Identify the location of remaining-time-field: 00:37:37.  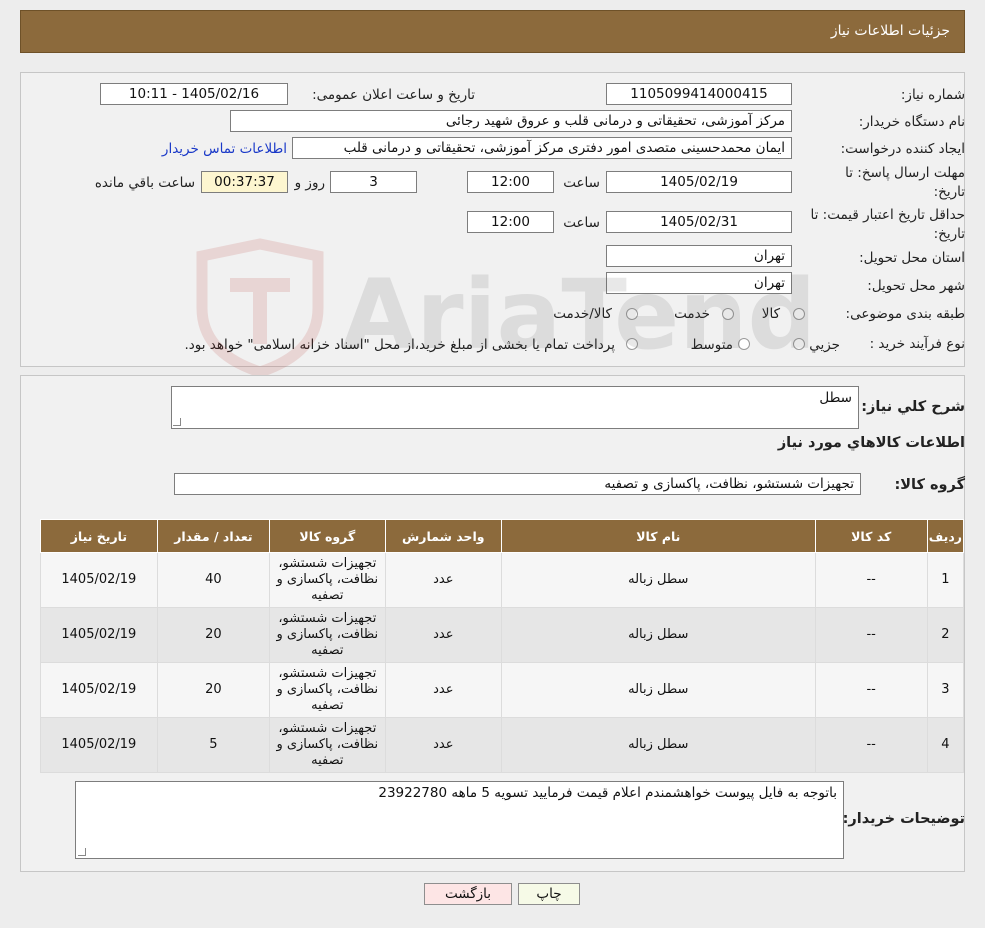
(244, 182).